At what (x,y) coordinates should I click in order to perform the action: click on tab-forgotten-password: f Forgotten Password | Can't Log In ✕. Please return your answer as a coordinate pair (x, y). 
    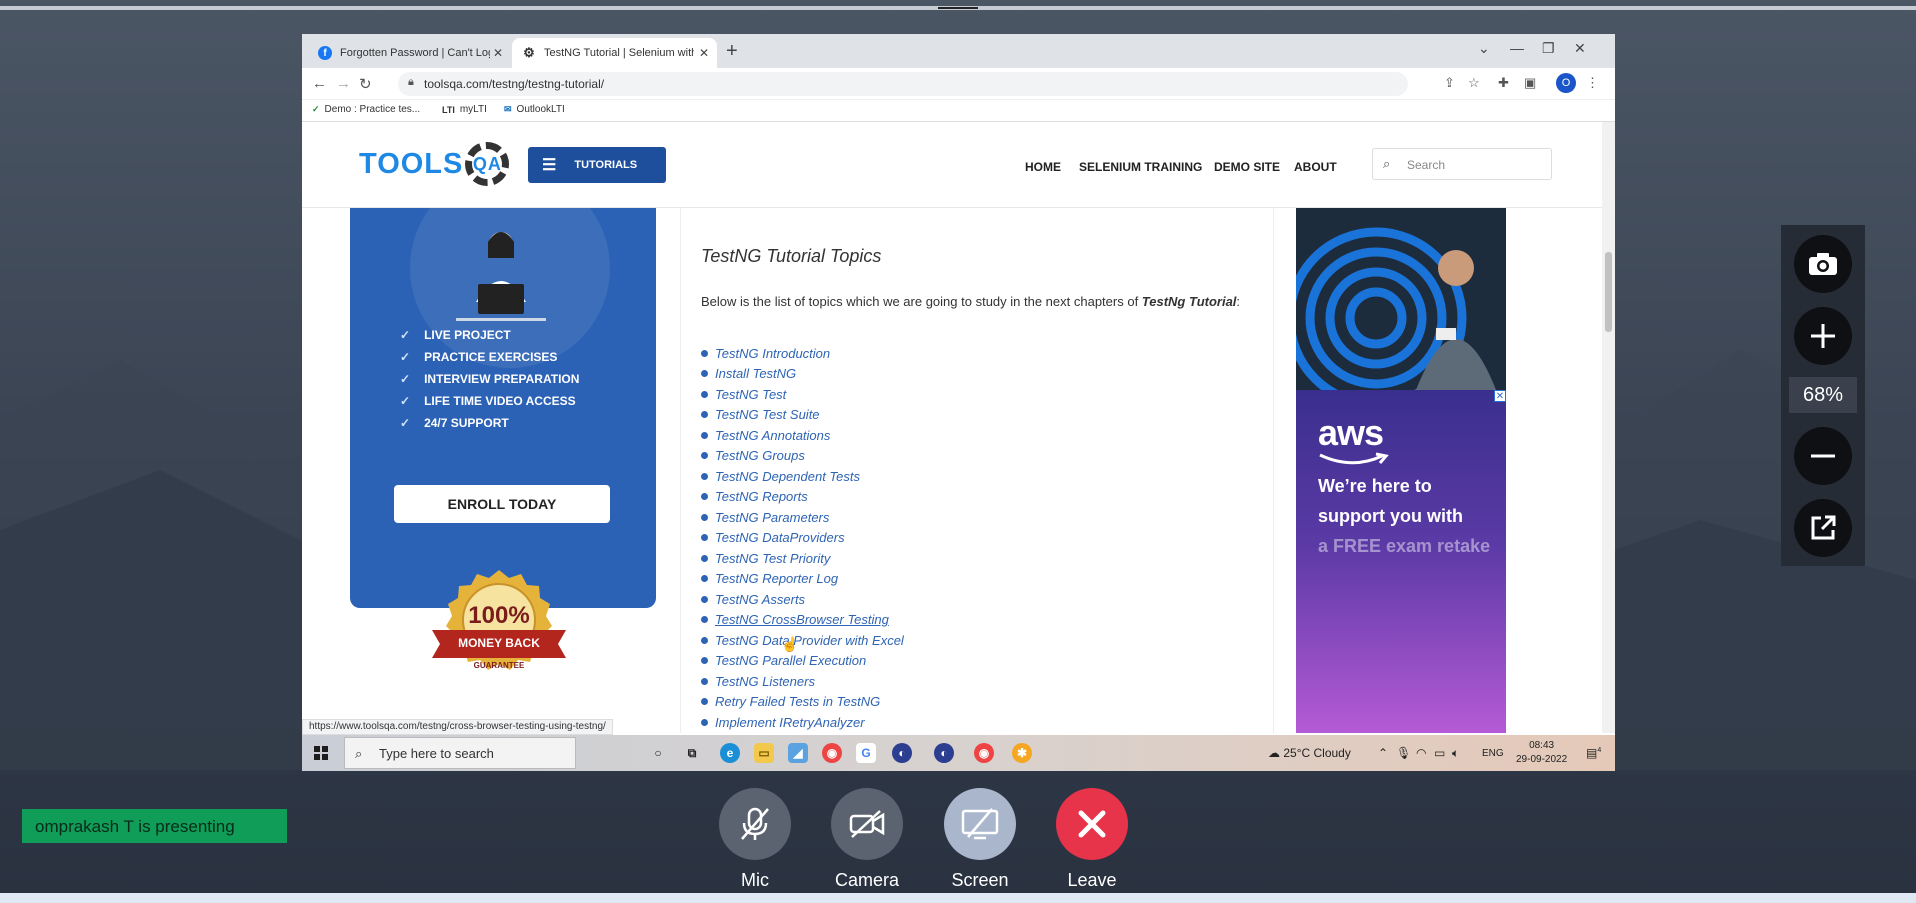
    Looking at the image, I should click on (409, 53).